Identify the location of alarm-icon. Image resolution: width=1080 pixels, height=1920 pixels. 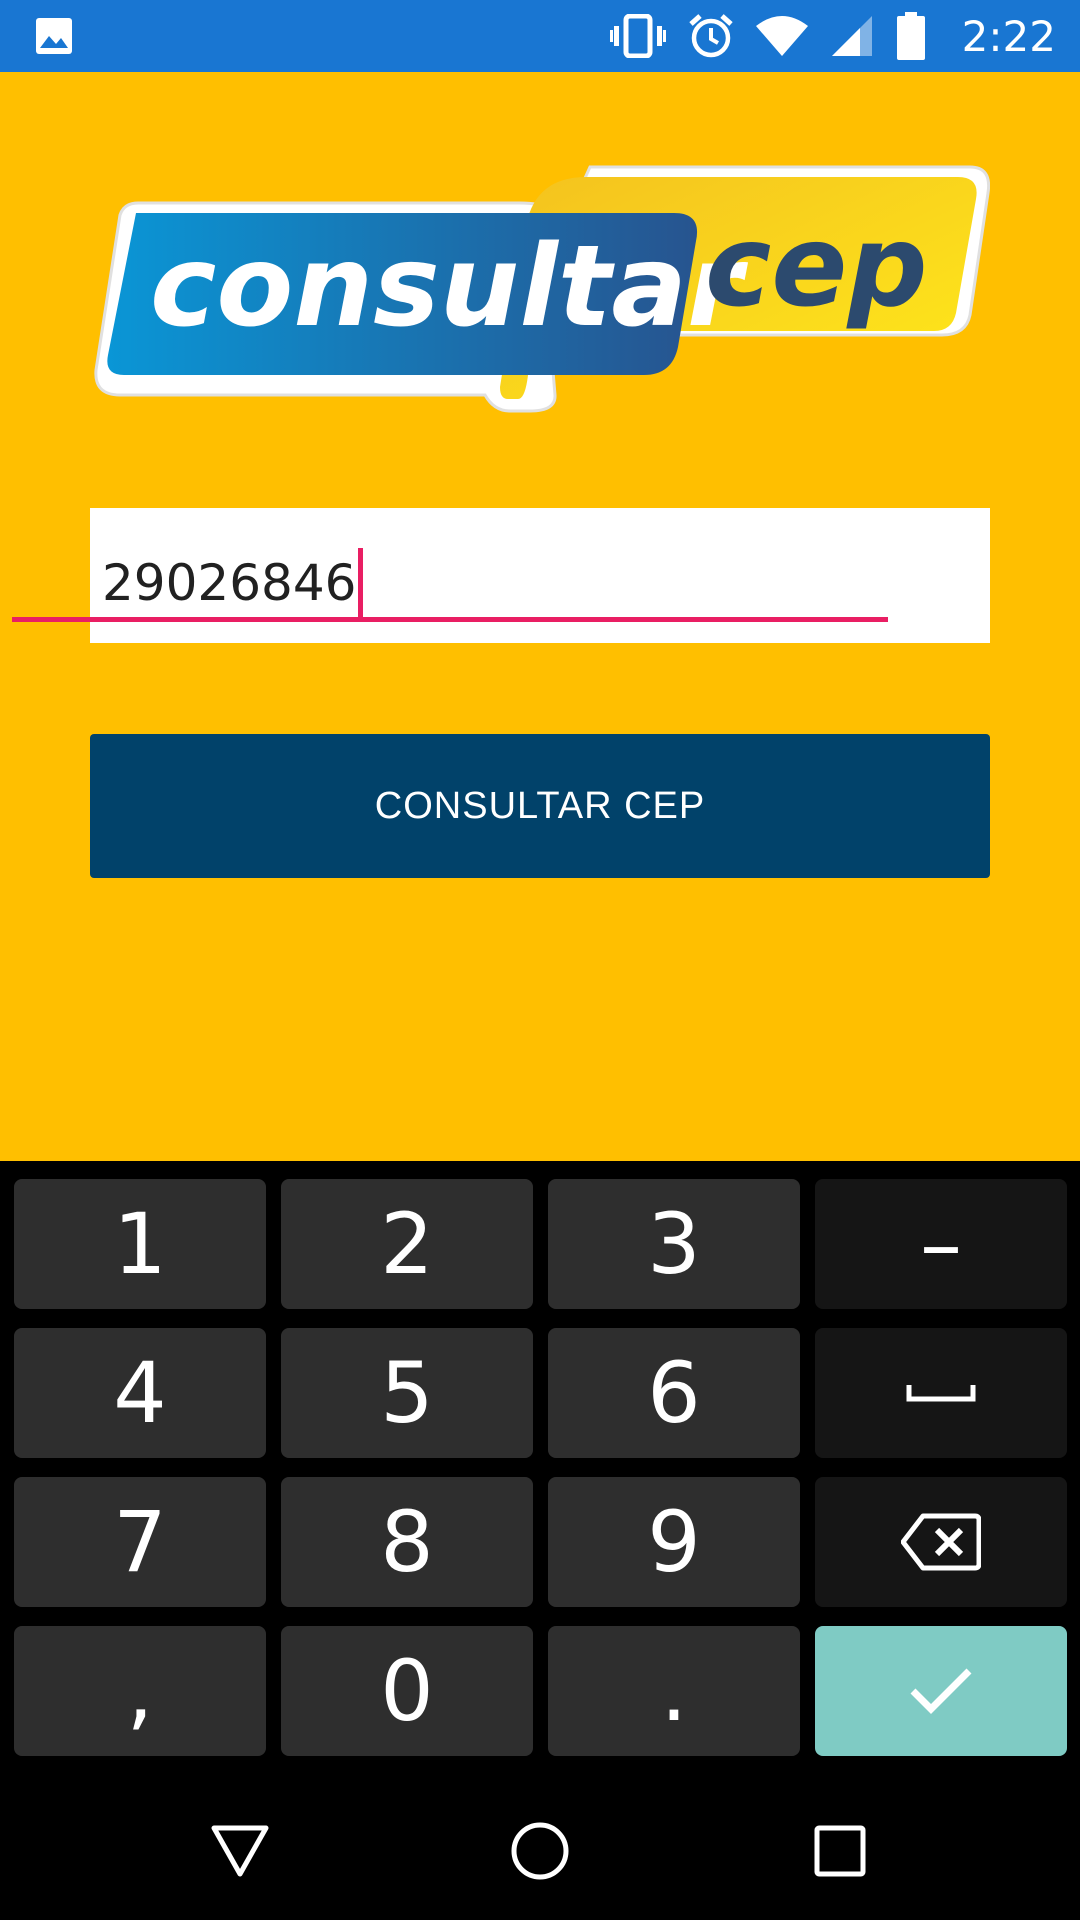
(711, 36).